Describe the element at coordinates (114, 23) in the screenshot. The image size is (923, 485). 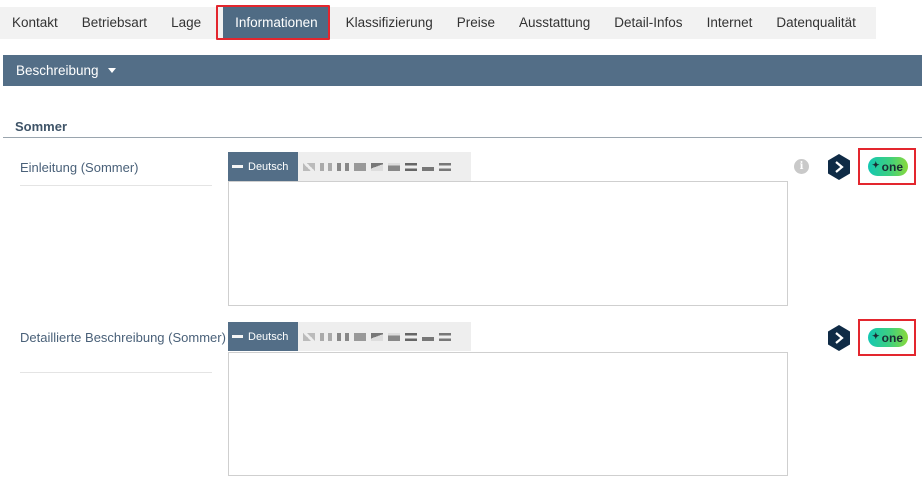
I see `tab-betriebsart: Betriebsart` at that location.